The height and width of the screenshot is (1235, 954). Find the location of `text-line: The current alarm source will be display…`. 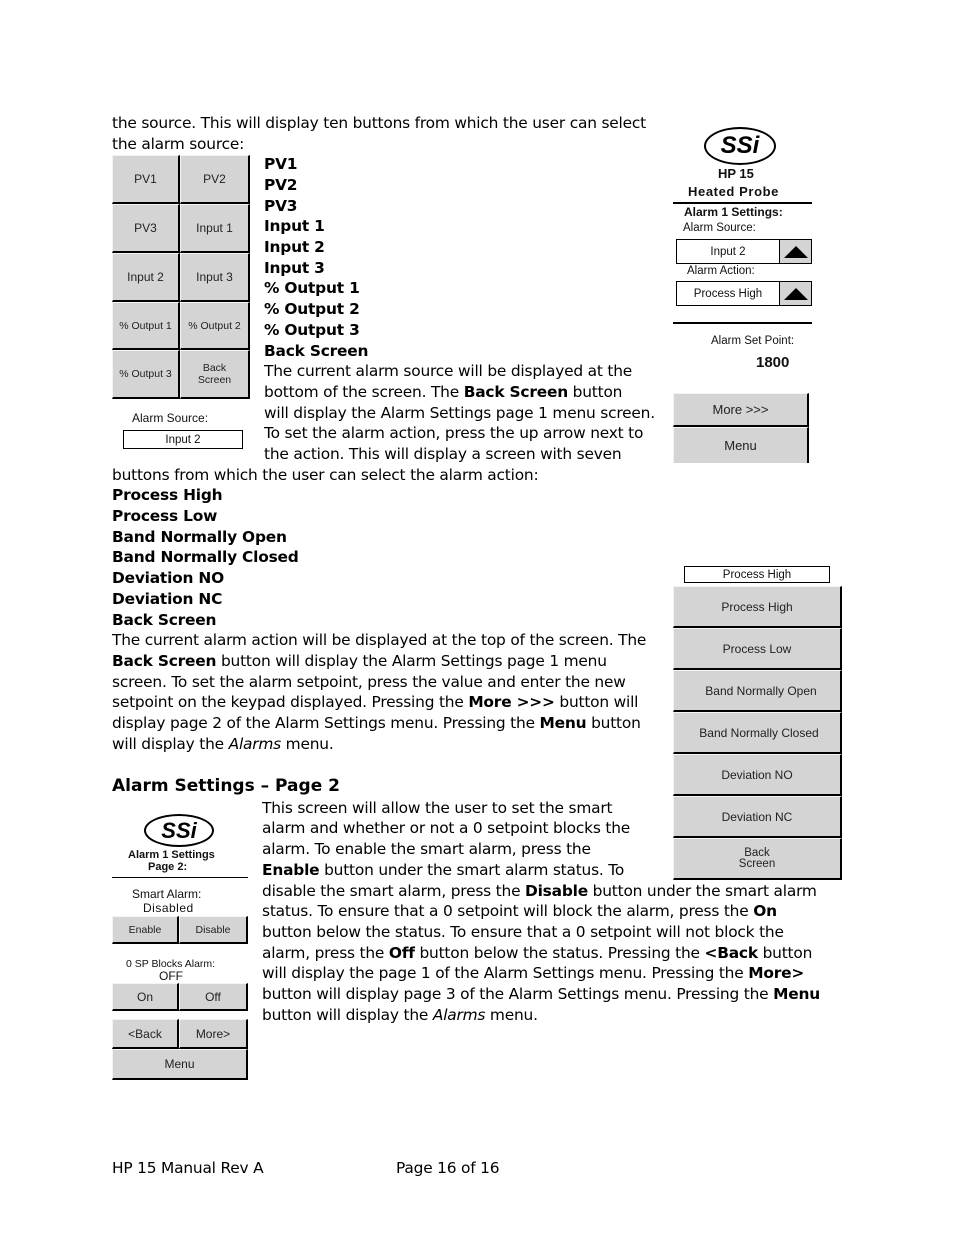

text-line: The current alarm source will be display… is located at coordinates (448, 371).